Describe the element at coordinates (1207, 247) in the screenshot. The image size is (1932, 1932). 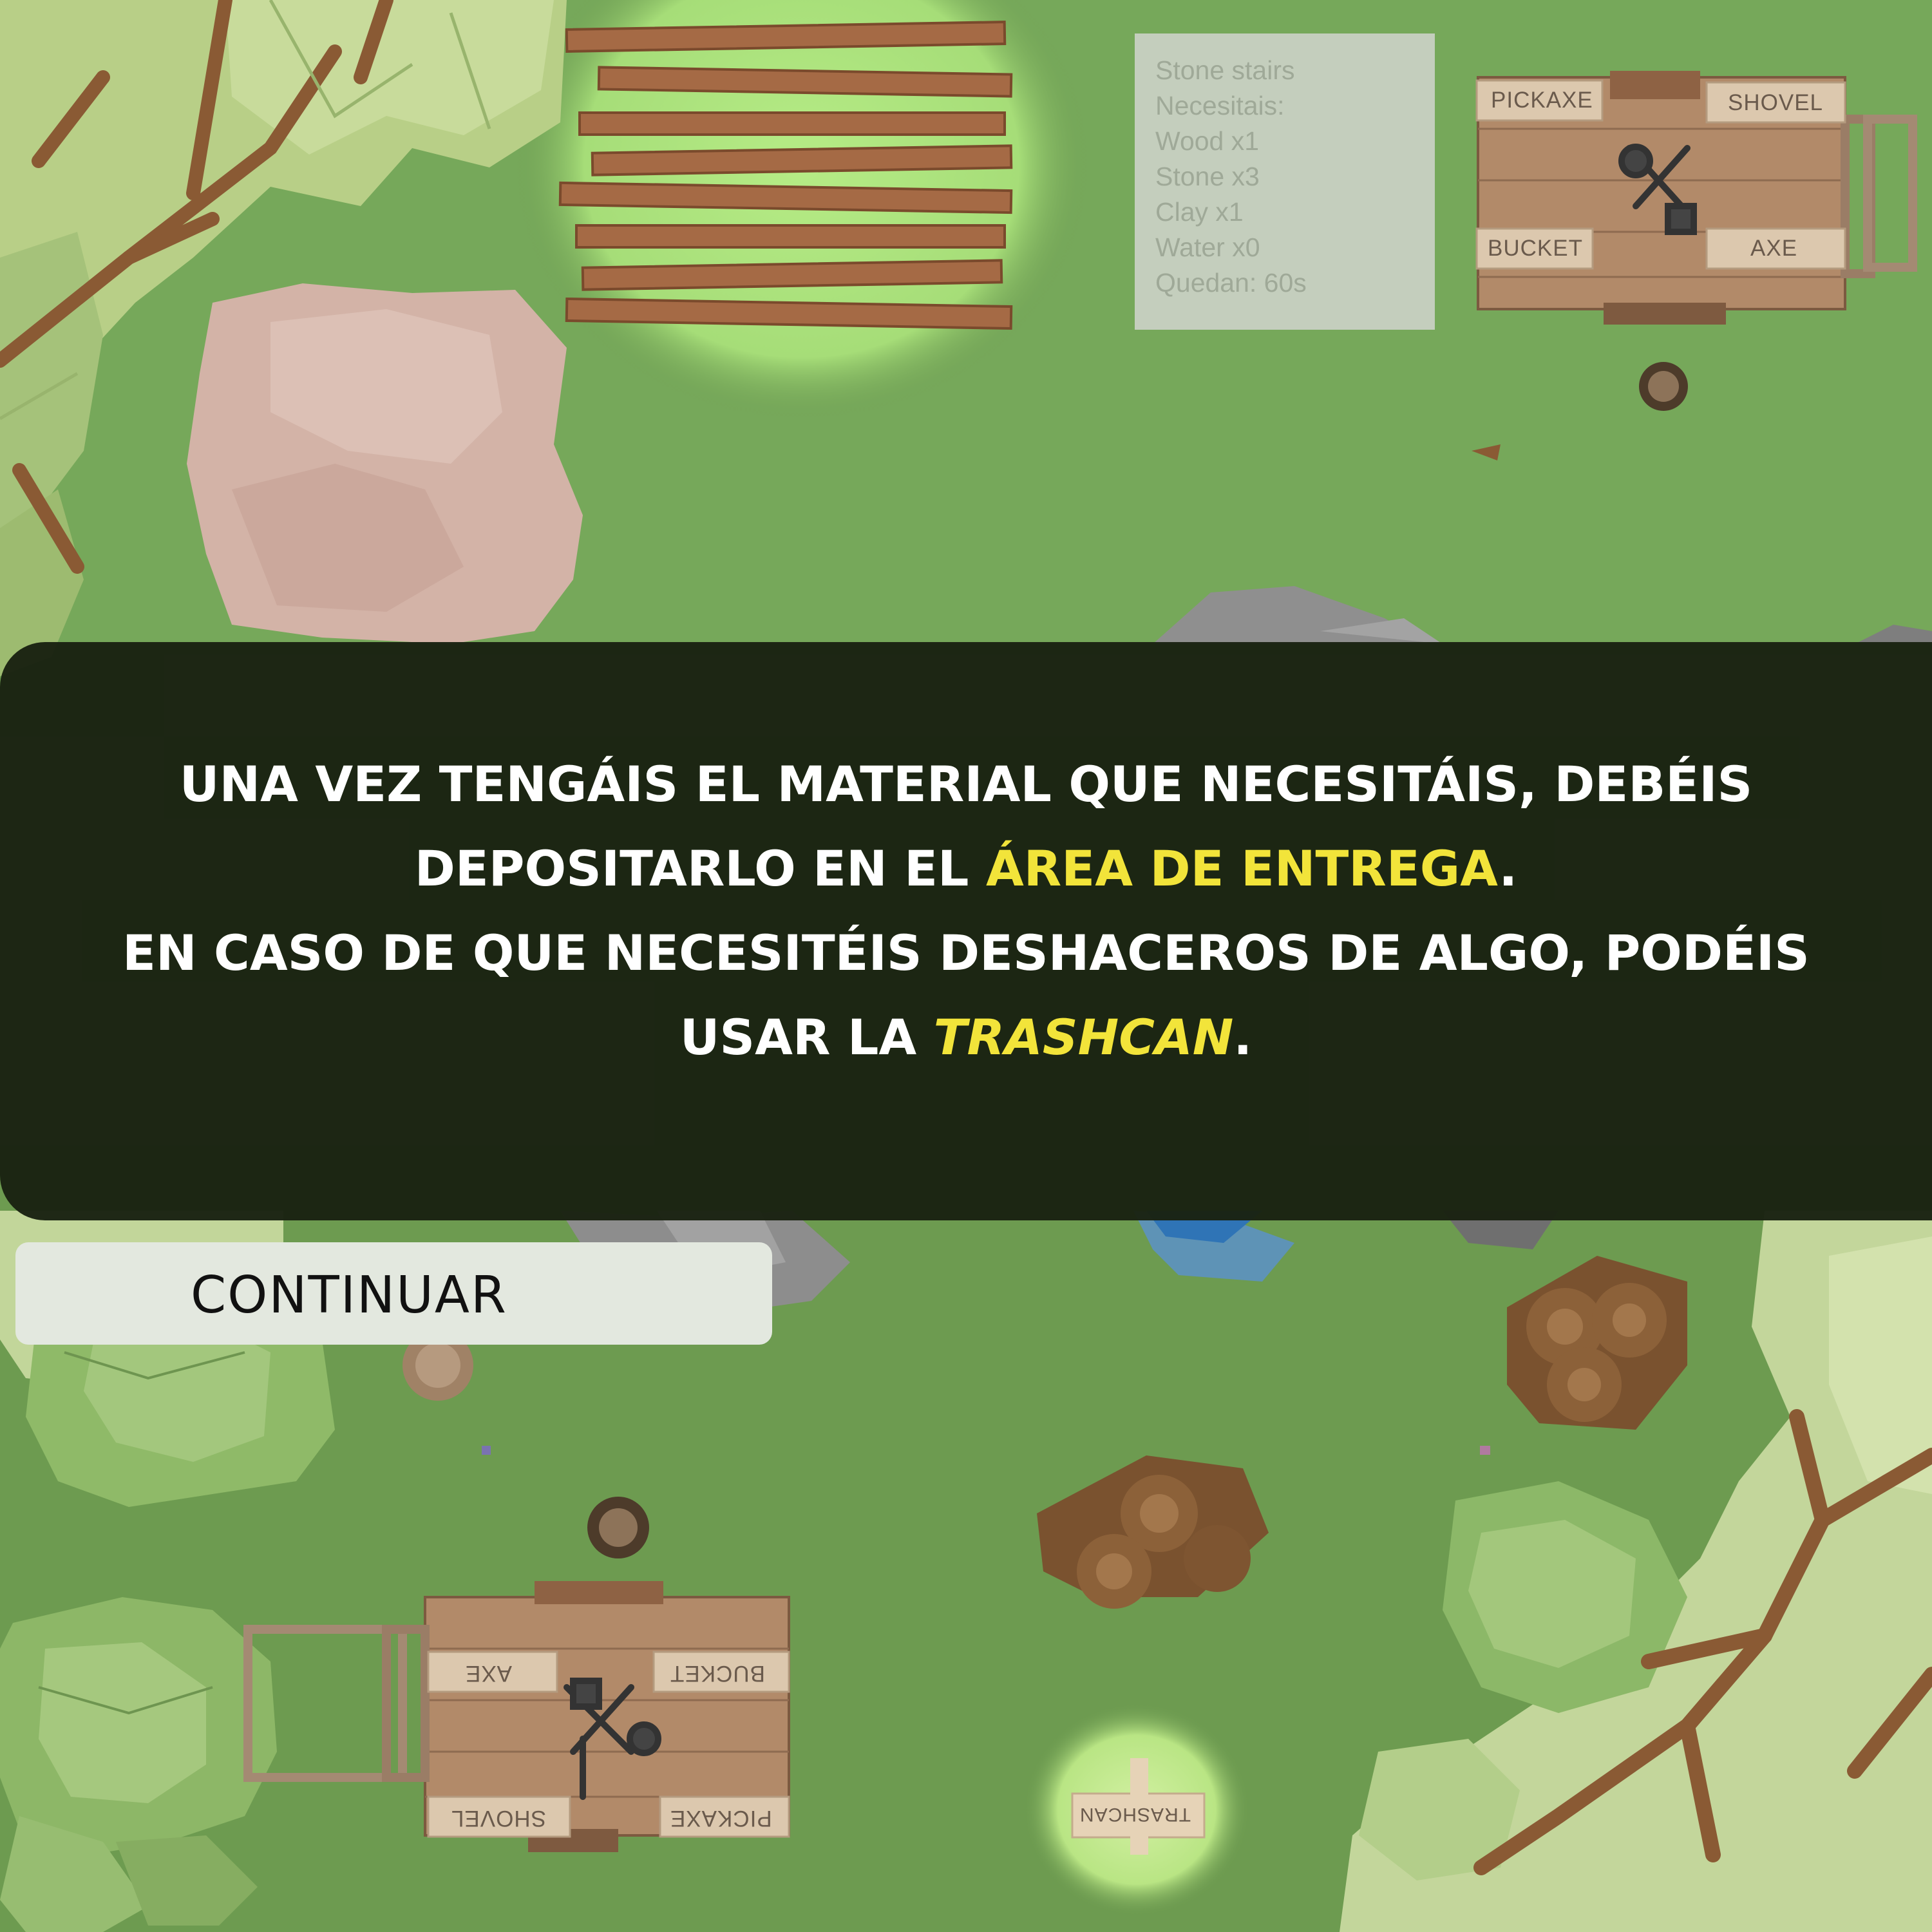
I see `recipe-item-water: Water x0` at that location.